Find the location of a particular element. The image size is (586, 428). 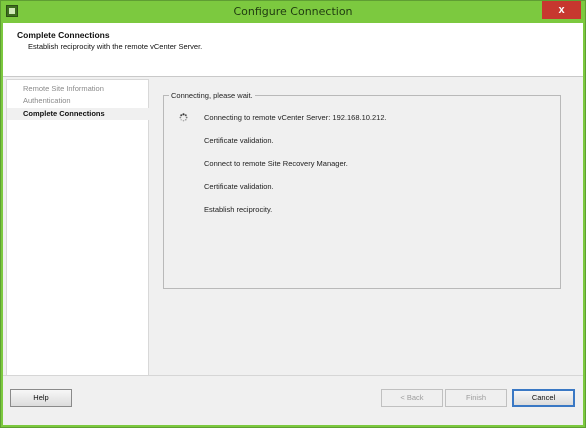

page-title: Complete Connections is located at coordinates (63, 35).